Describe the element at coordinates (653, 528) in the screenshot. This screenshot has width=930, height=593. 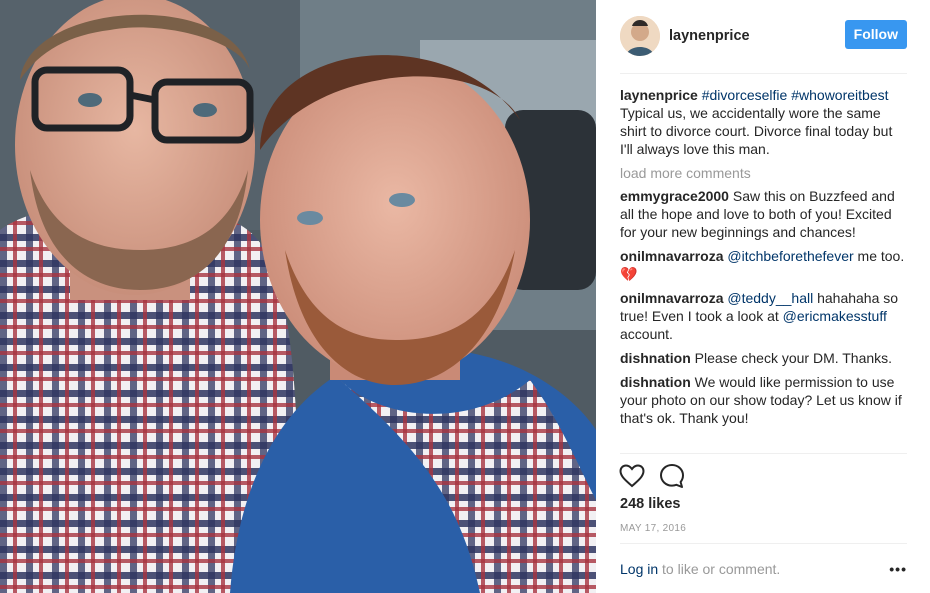
I see `post-date: MAY 17, 2016` at that location.